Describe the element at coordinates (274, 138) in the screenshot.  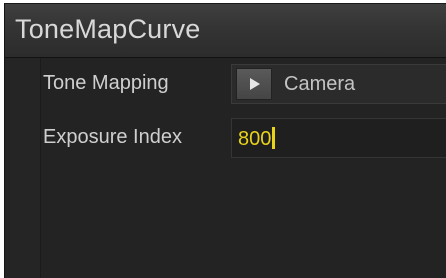
I see `text-caret` at that location.